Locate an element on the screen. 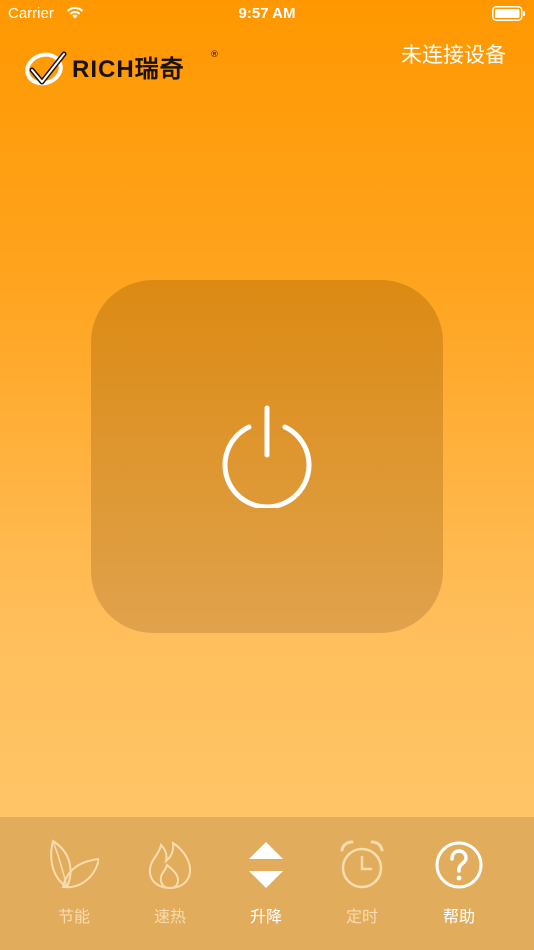  alarm-clock-icon is located at coordinates (362, 864).